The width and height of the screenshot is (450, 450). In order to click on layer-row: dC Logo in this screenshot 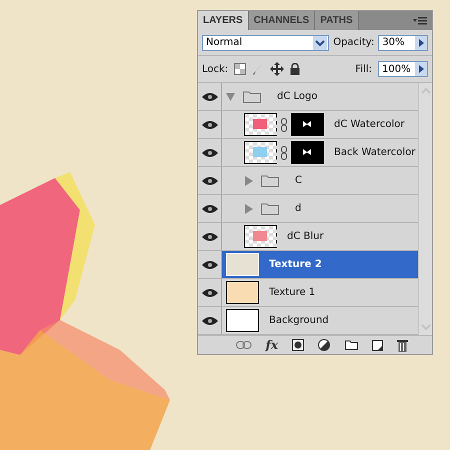, I will do `click(308, 97)`.